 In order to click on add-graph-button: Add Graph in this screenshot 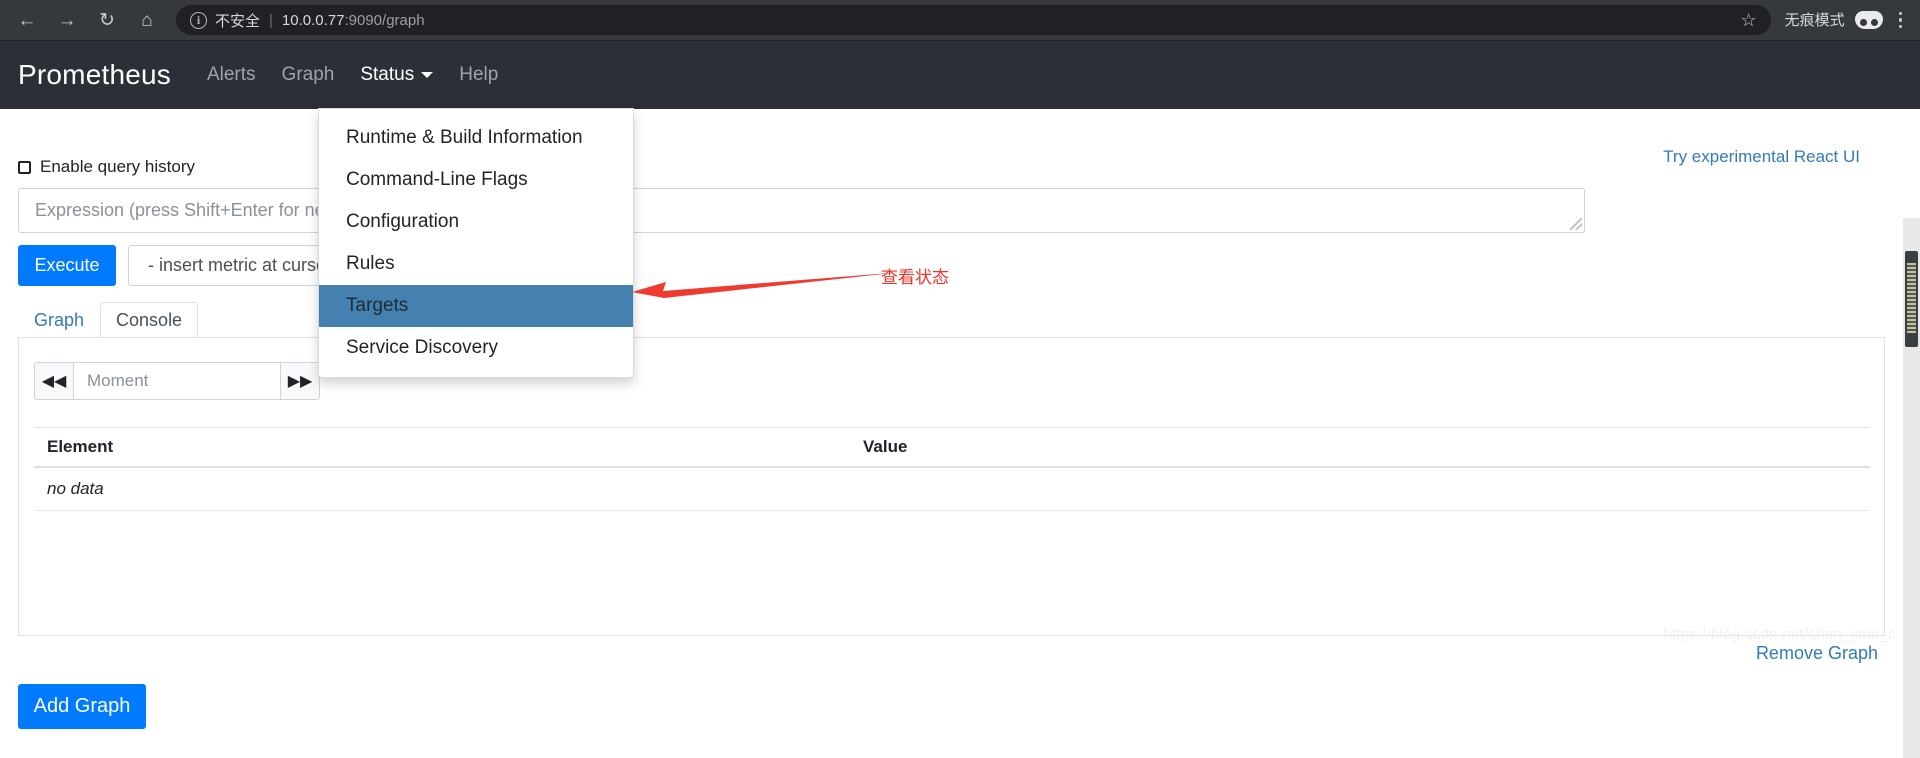, I will do `click(82, 706)`.